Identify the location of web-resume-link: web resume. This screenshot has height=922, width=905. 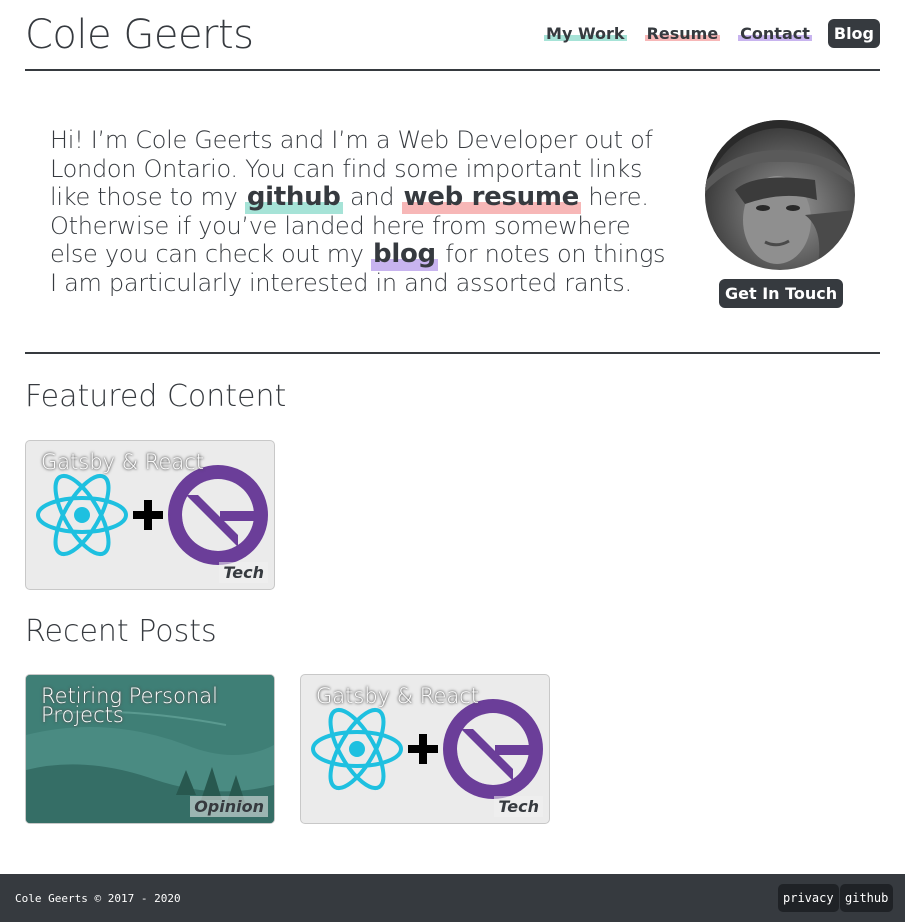
(491, 198).